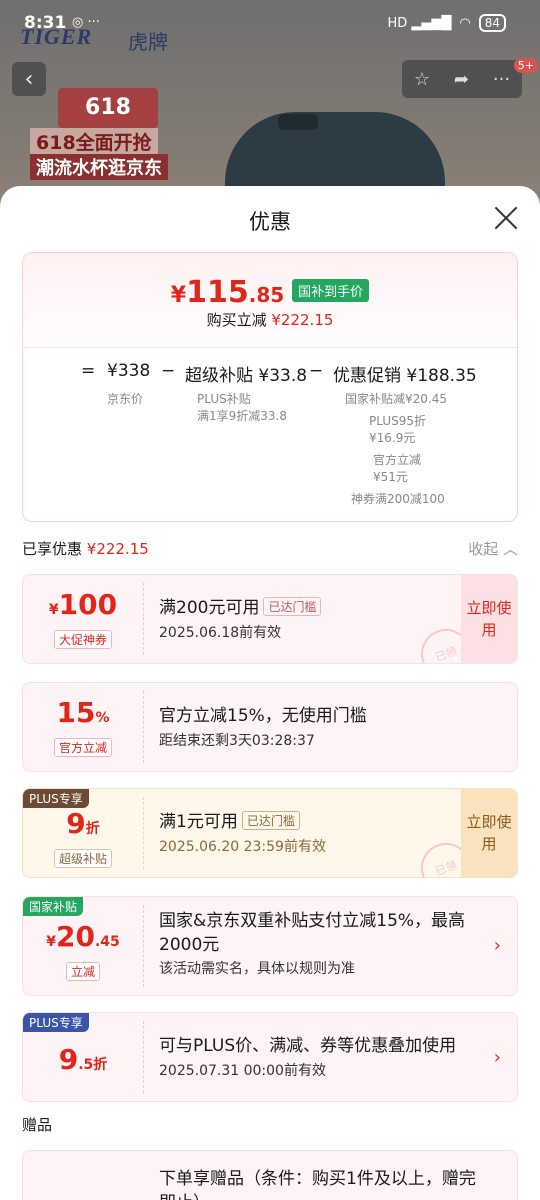  Describe the element at coordinates (405, 376) in the screenshot. I see `promo-total: 优惠促销 ¥188.35` at that location.